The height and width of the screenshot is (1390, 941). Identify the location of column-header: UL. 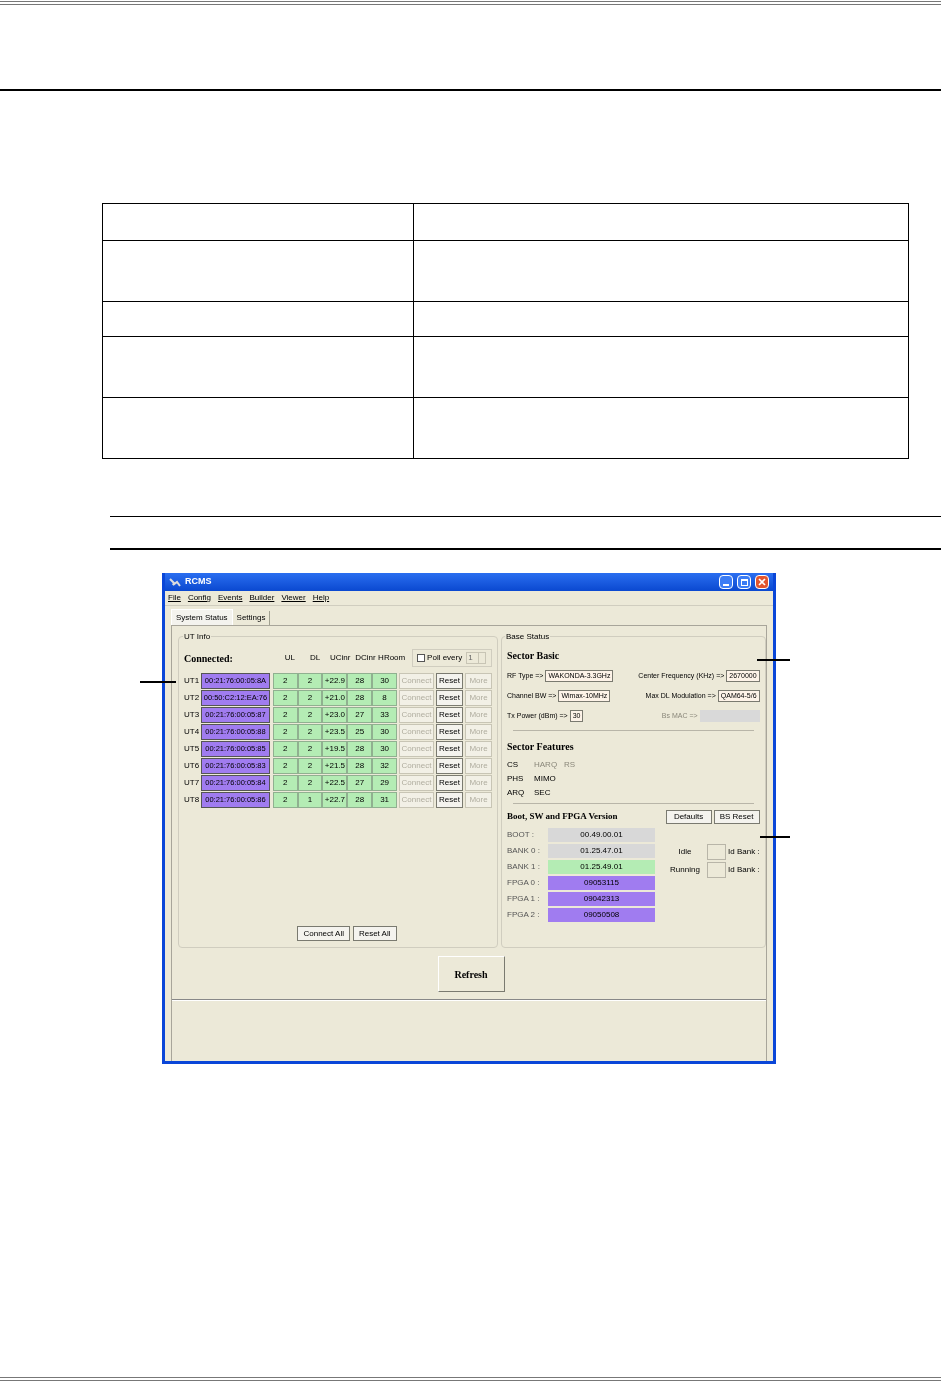
(289, 658).